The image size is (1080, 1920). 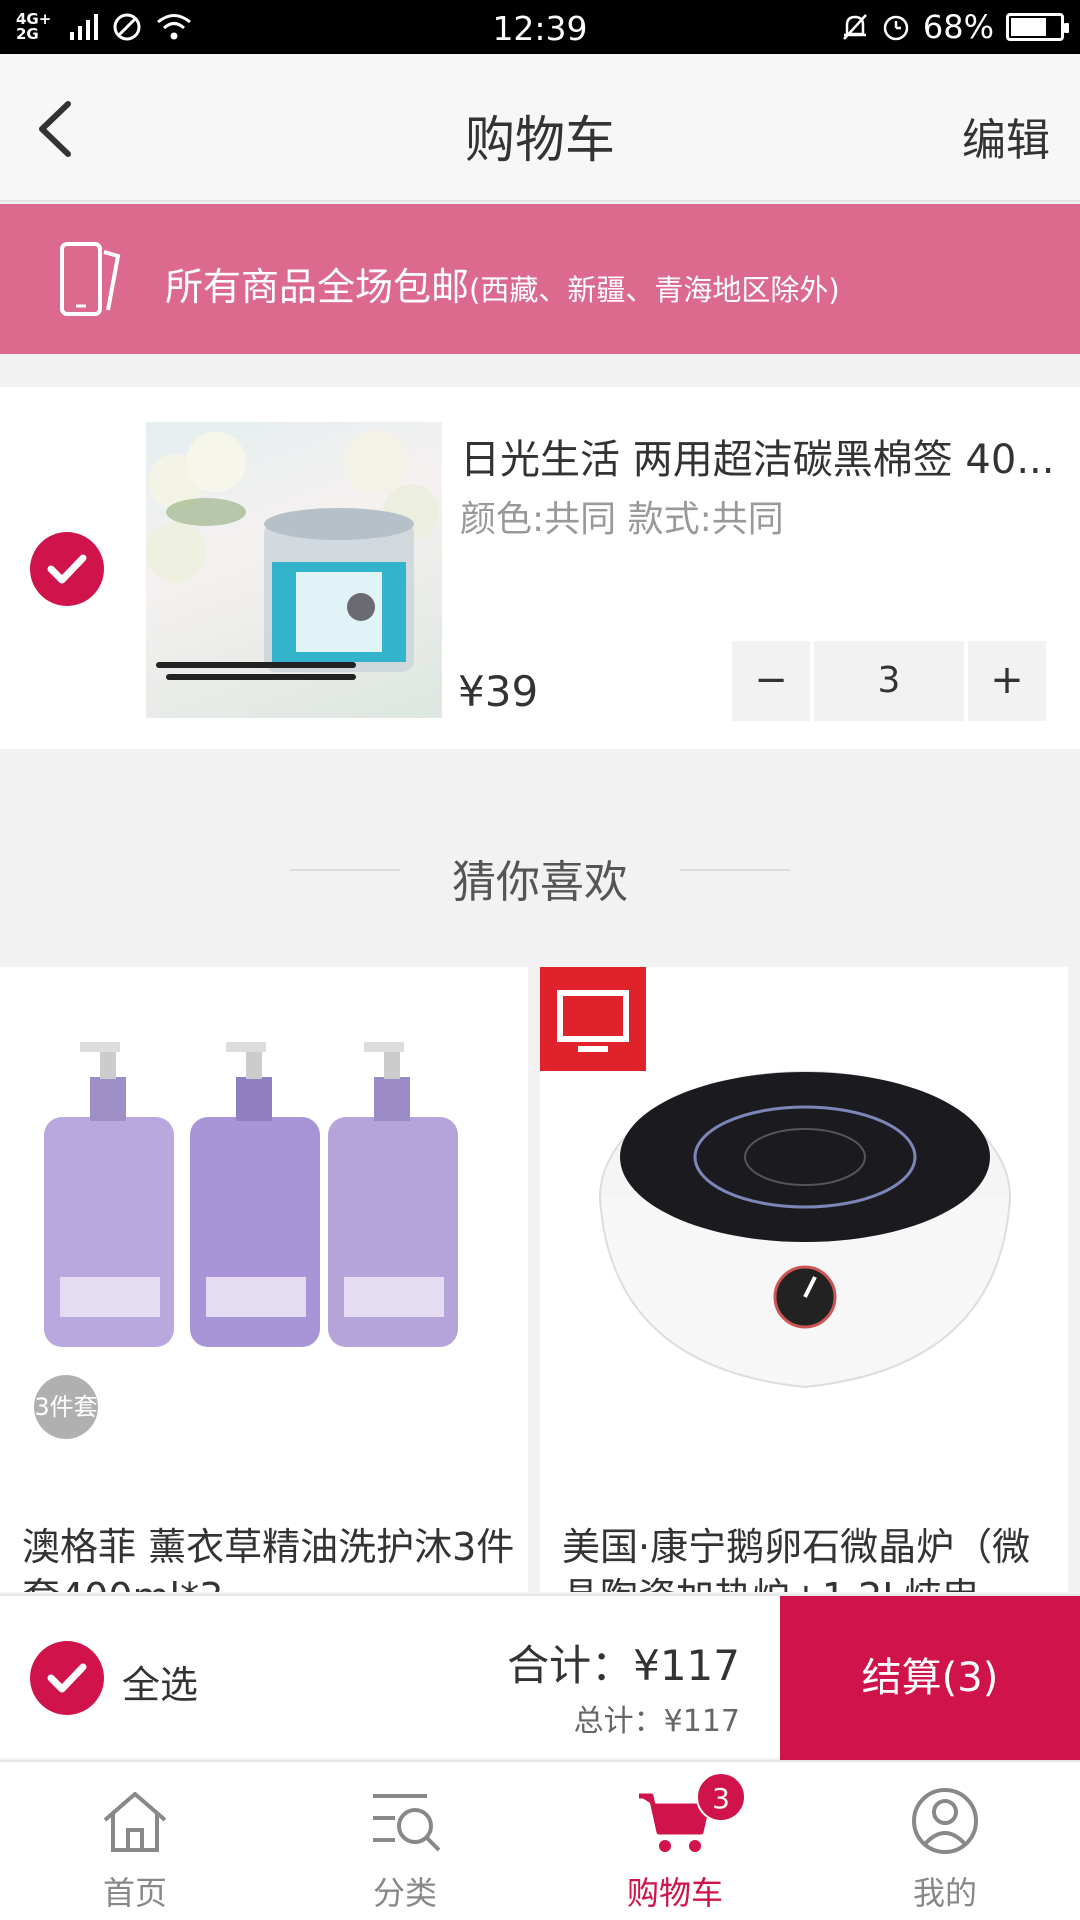 I want to click on tab-label: 我的, so click(x=944, y=1893).